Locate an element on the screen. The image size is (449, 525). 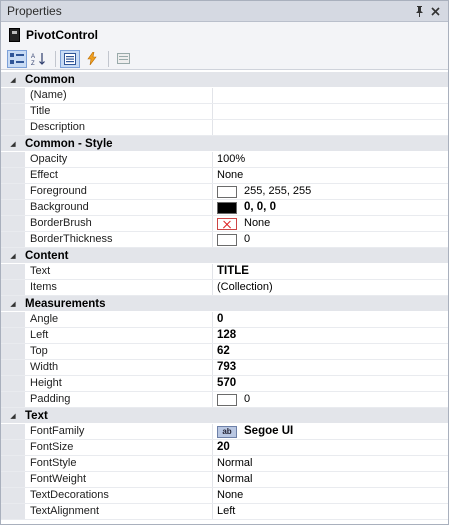
property-row: Top 62 is located at coordinates (224, 352).